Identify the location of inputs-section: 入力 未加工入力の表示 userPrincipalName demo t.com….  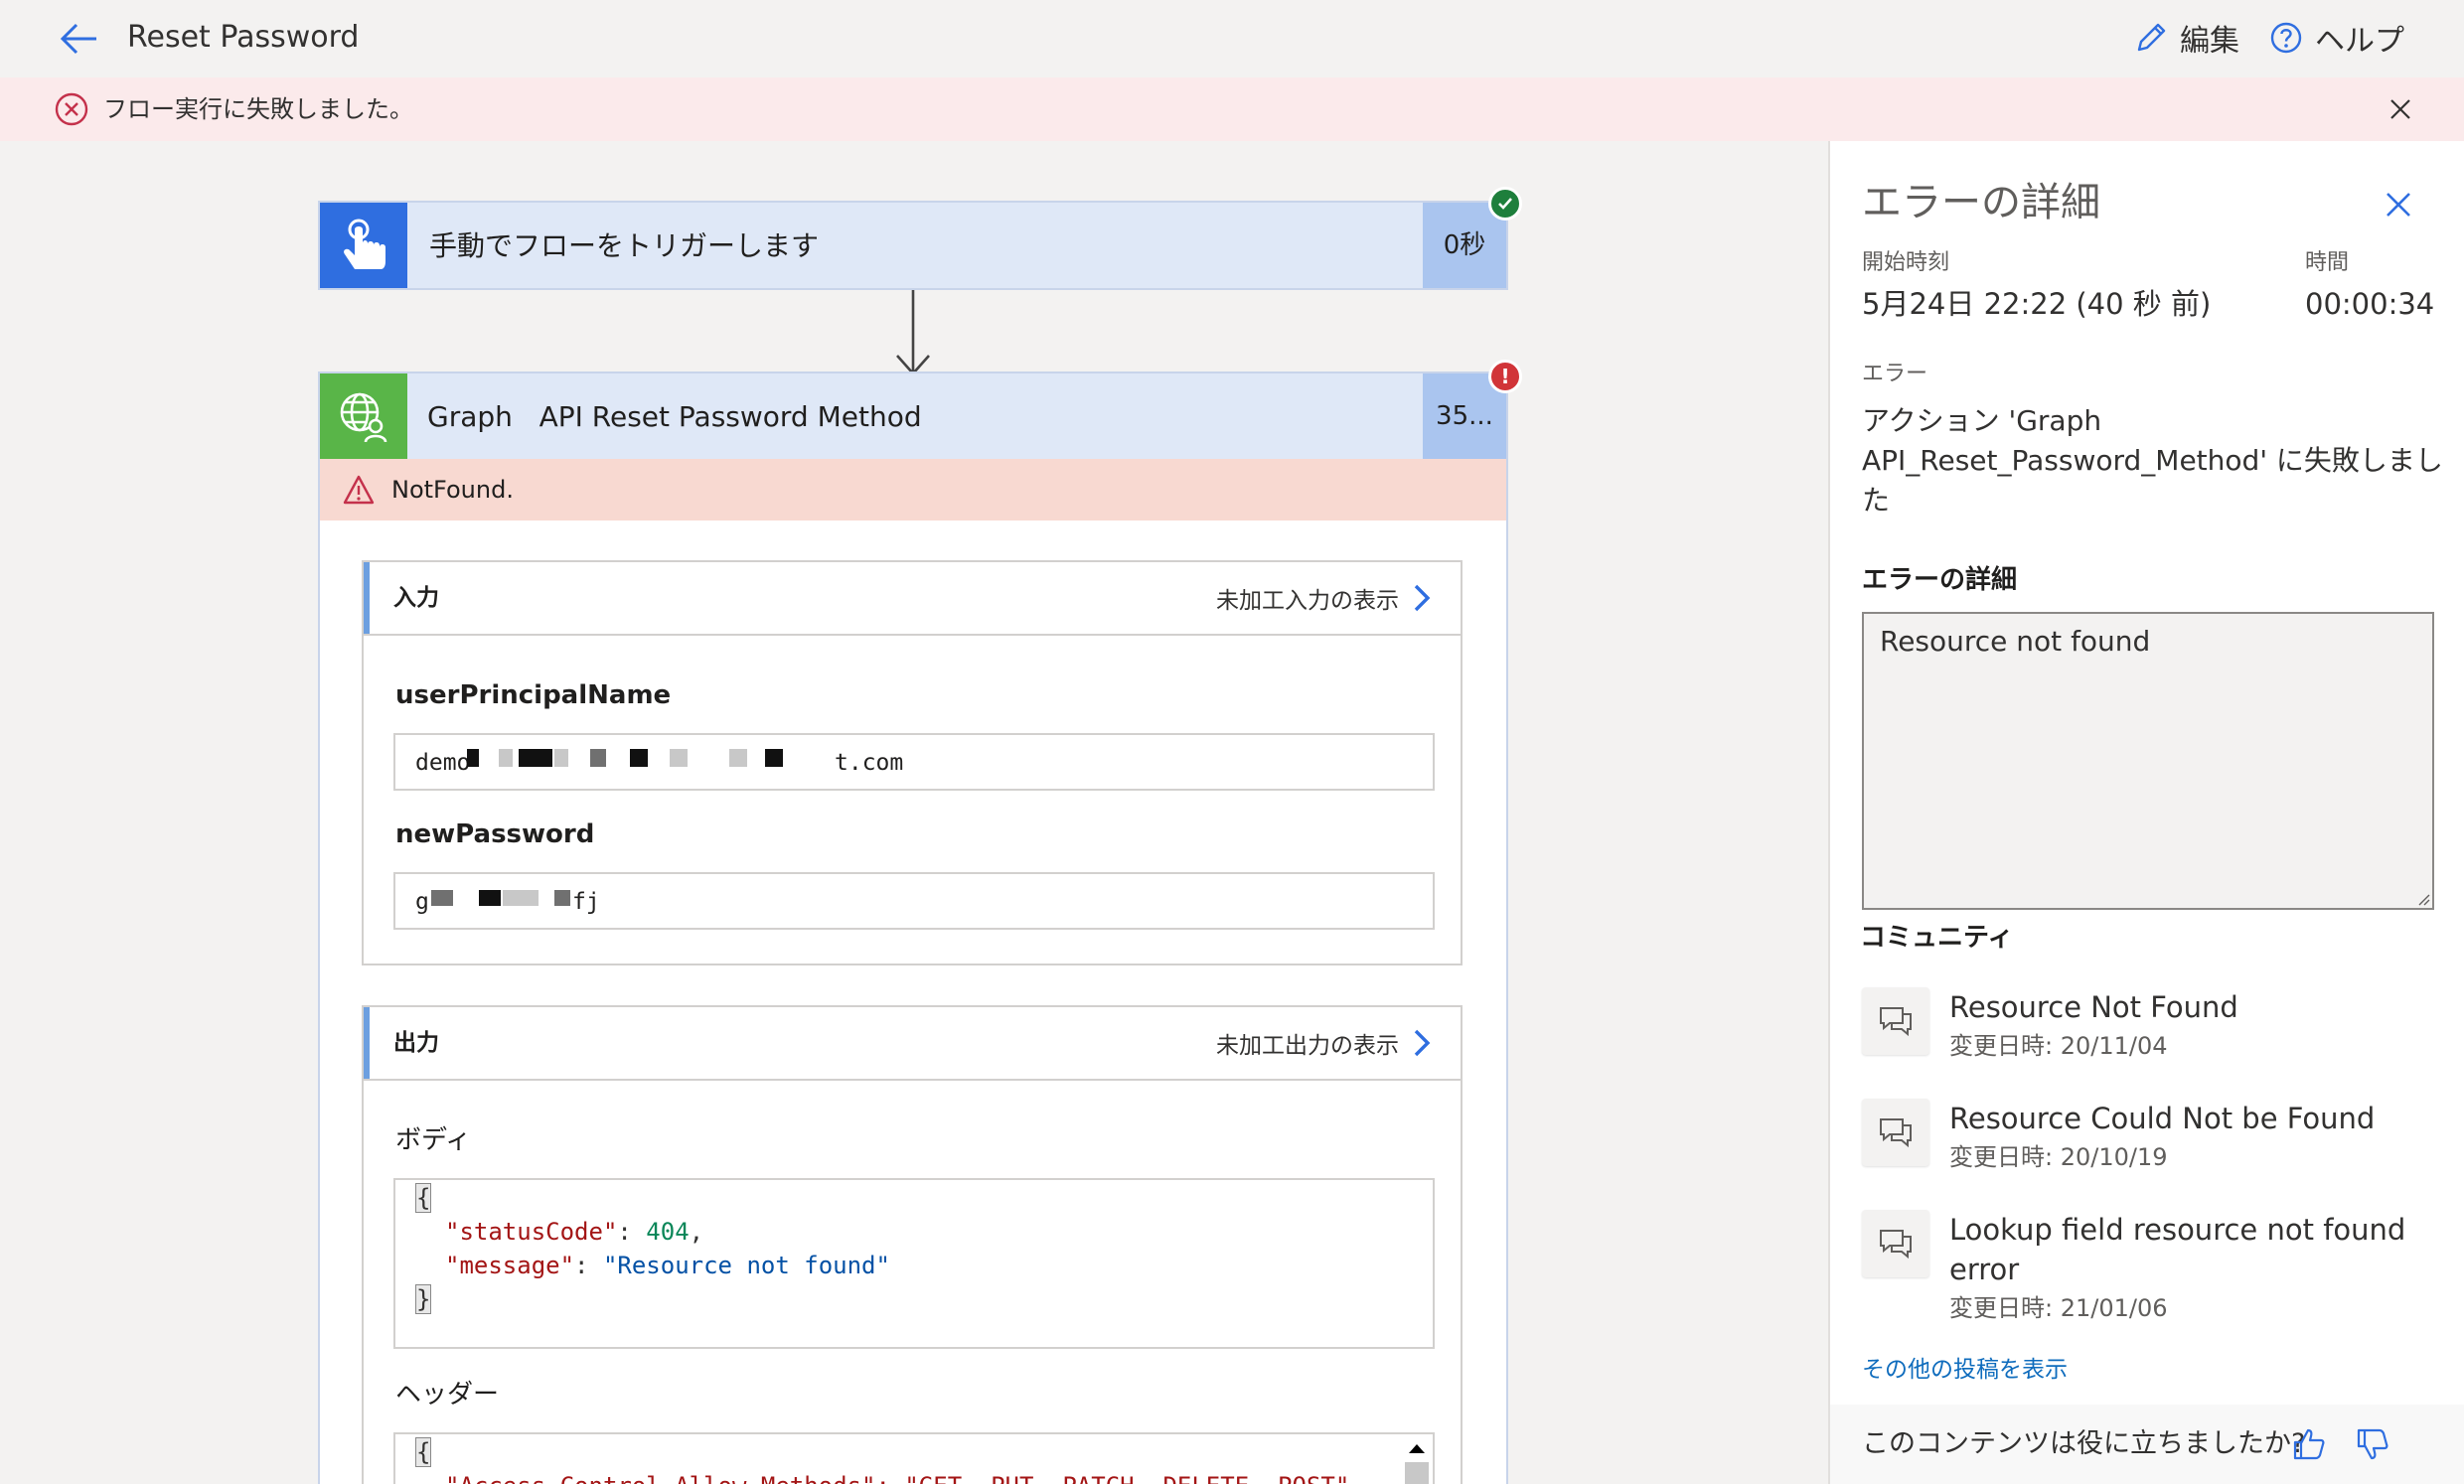
(913, 762).